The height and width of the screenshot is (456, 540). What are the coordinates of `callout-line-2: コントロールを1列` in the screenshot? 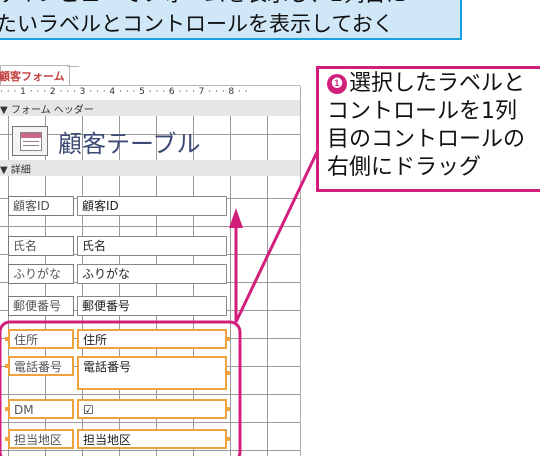 It's located at (422, 111).